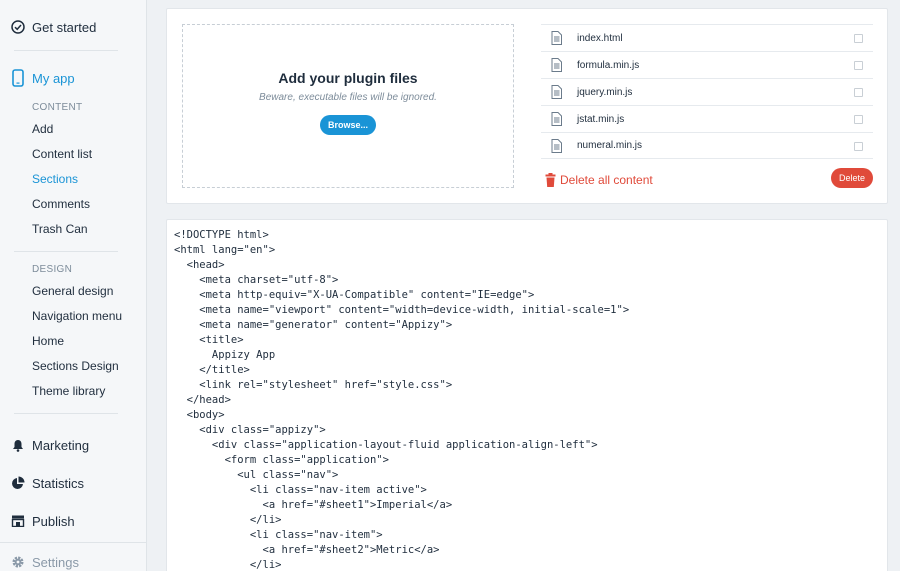 The width and height of the screenshot is (900, 571). What do you see at coordinates (55, 562) in the screenshot?
I see `nav-settings-label: Settings` at bounding box center [55, 562].